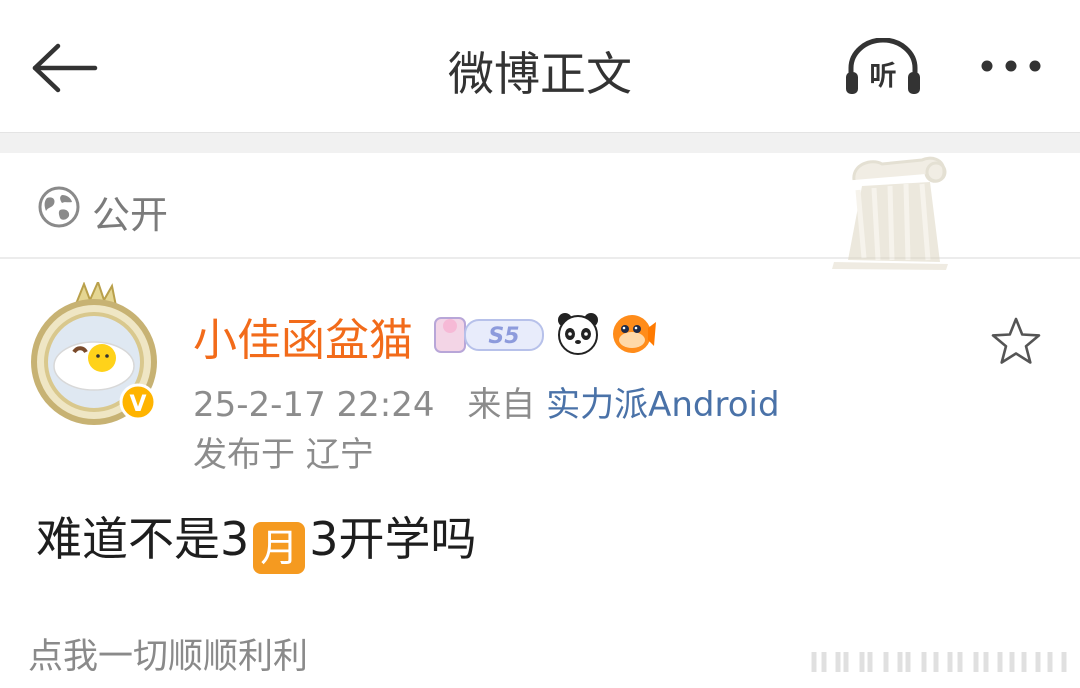 This screenshot has width=1080, height=688. I want to click on star-icon, so click(1016, 342).